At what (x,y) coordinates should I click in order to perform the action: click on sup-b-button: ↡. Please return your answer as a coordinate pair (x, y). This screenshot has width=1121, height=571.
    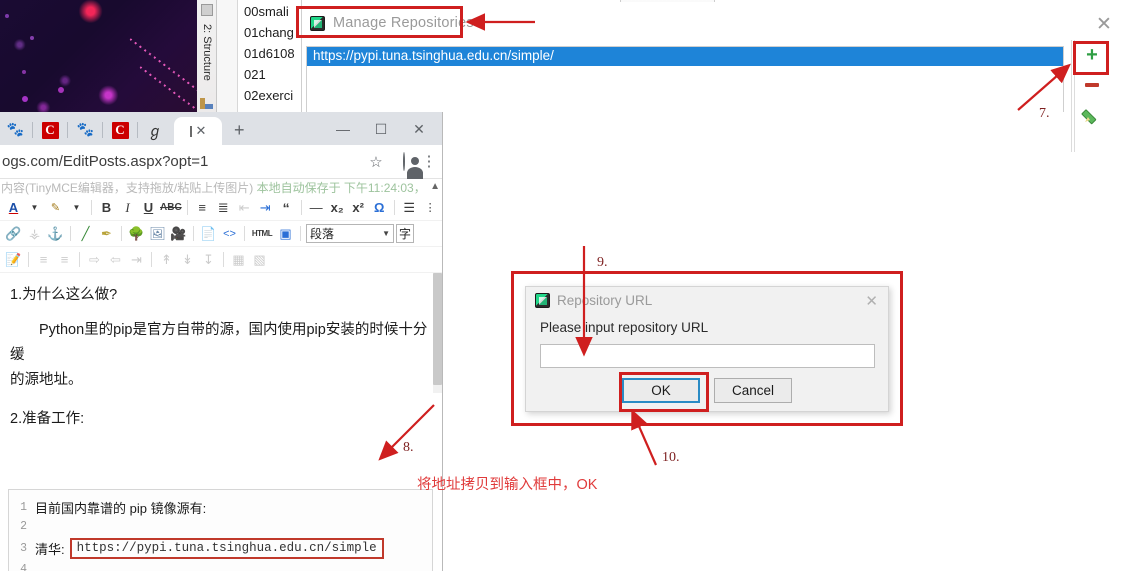
    Looking at the image, I should click on (187, 260).